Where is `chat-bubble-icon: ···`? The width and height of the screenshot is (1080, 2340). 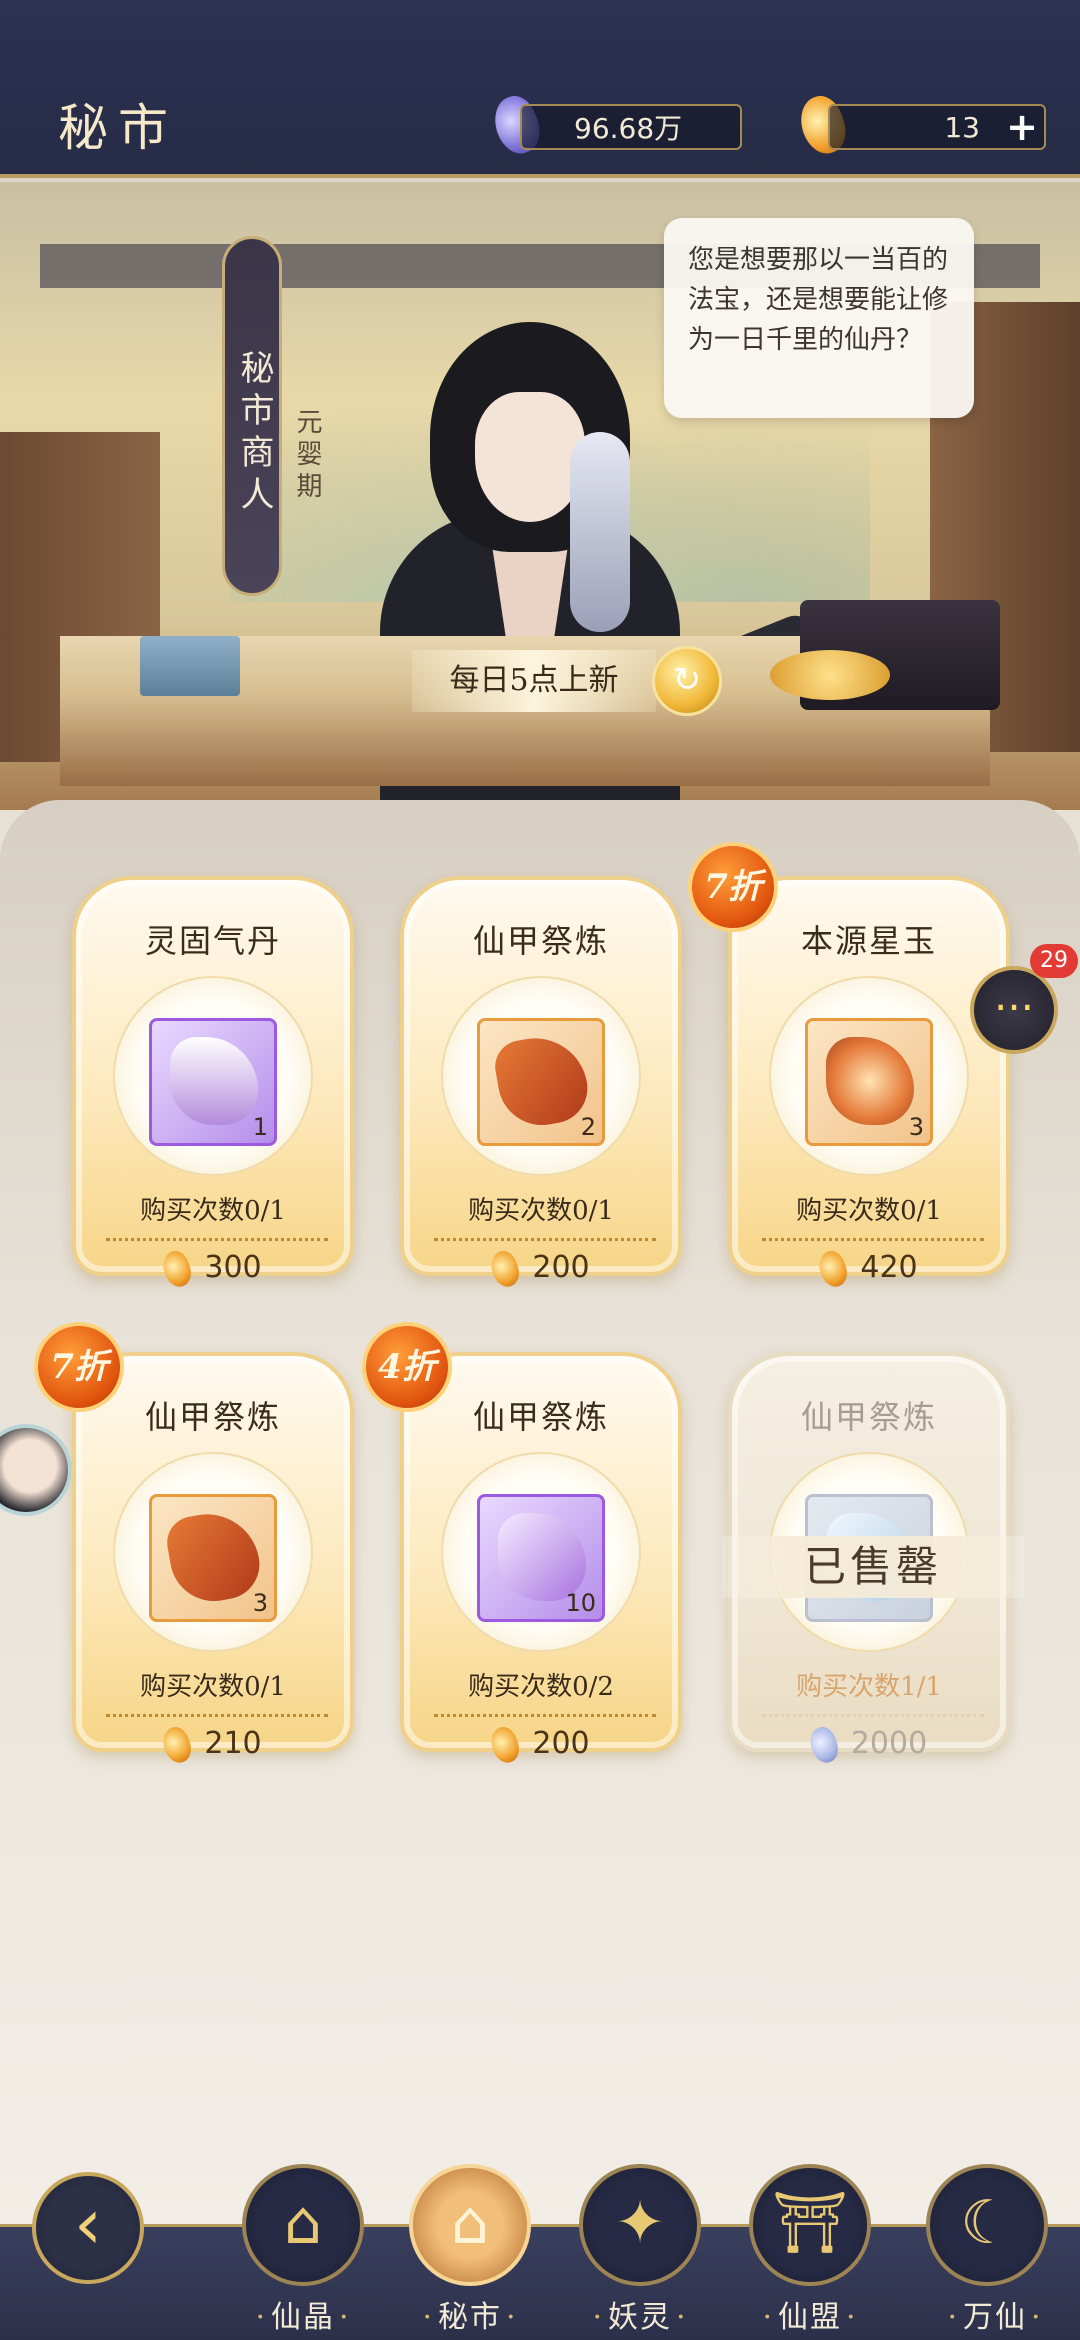
chat-bubble-icon: ··· is located at coordinates (1014, 1010).